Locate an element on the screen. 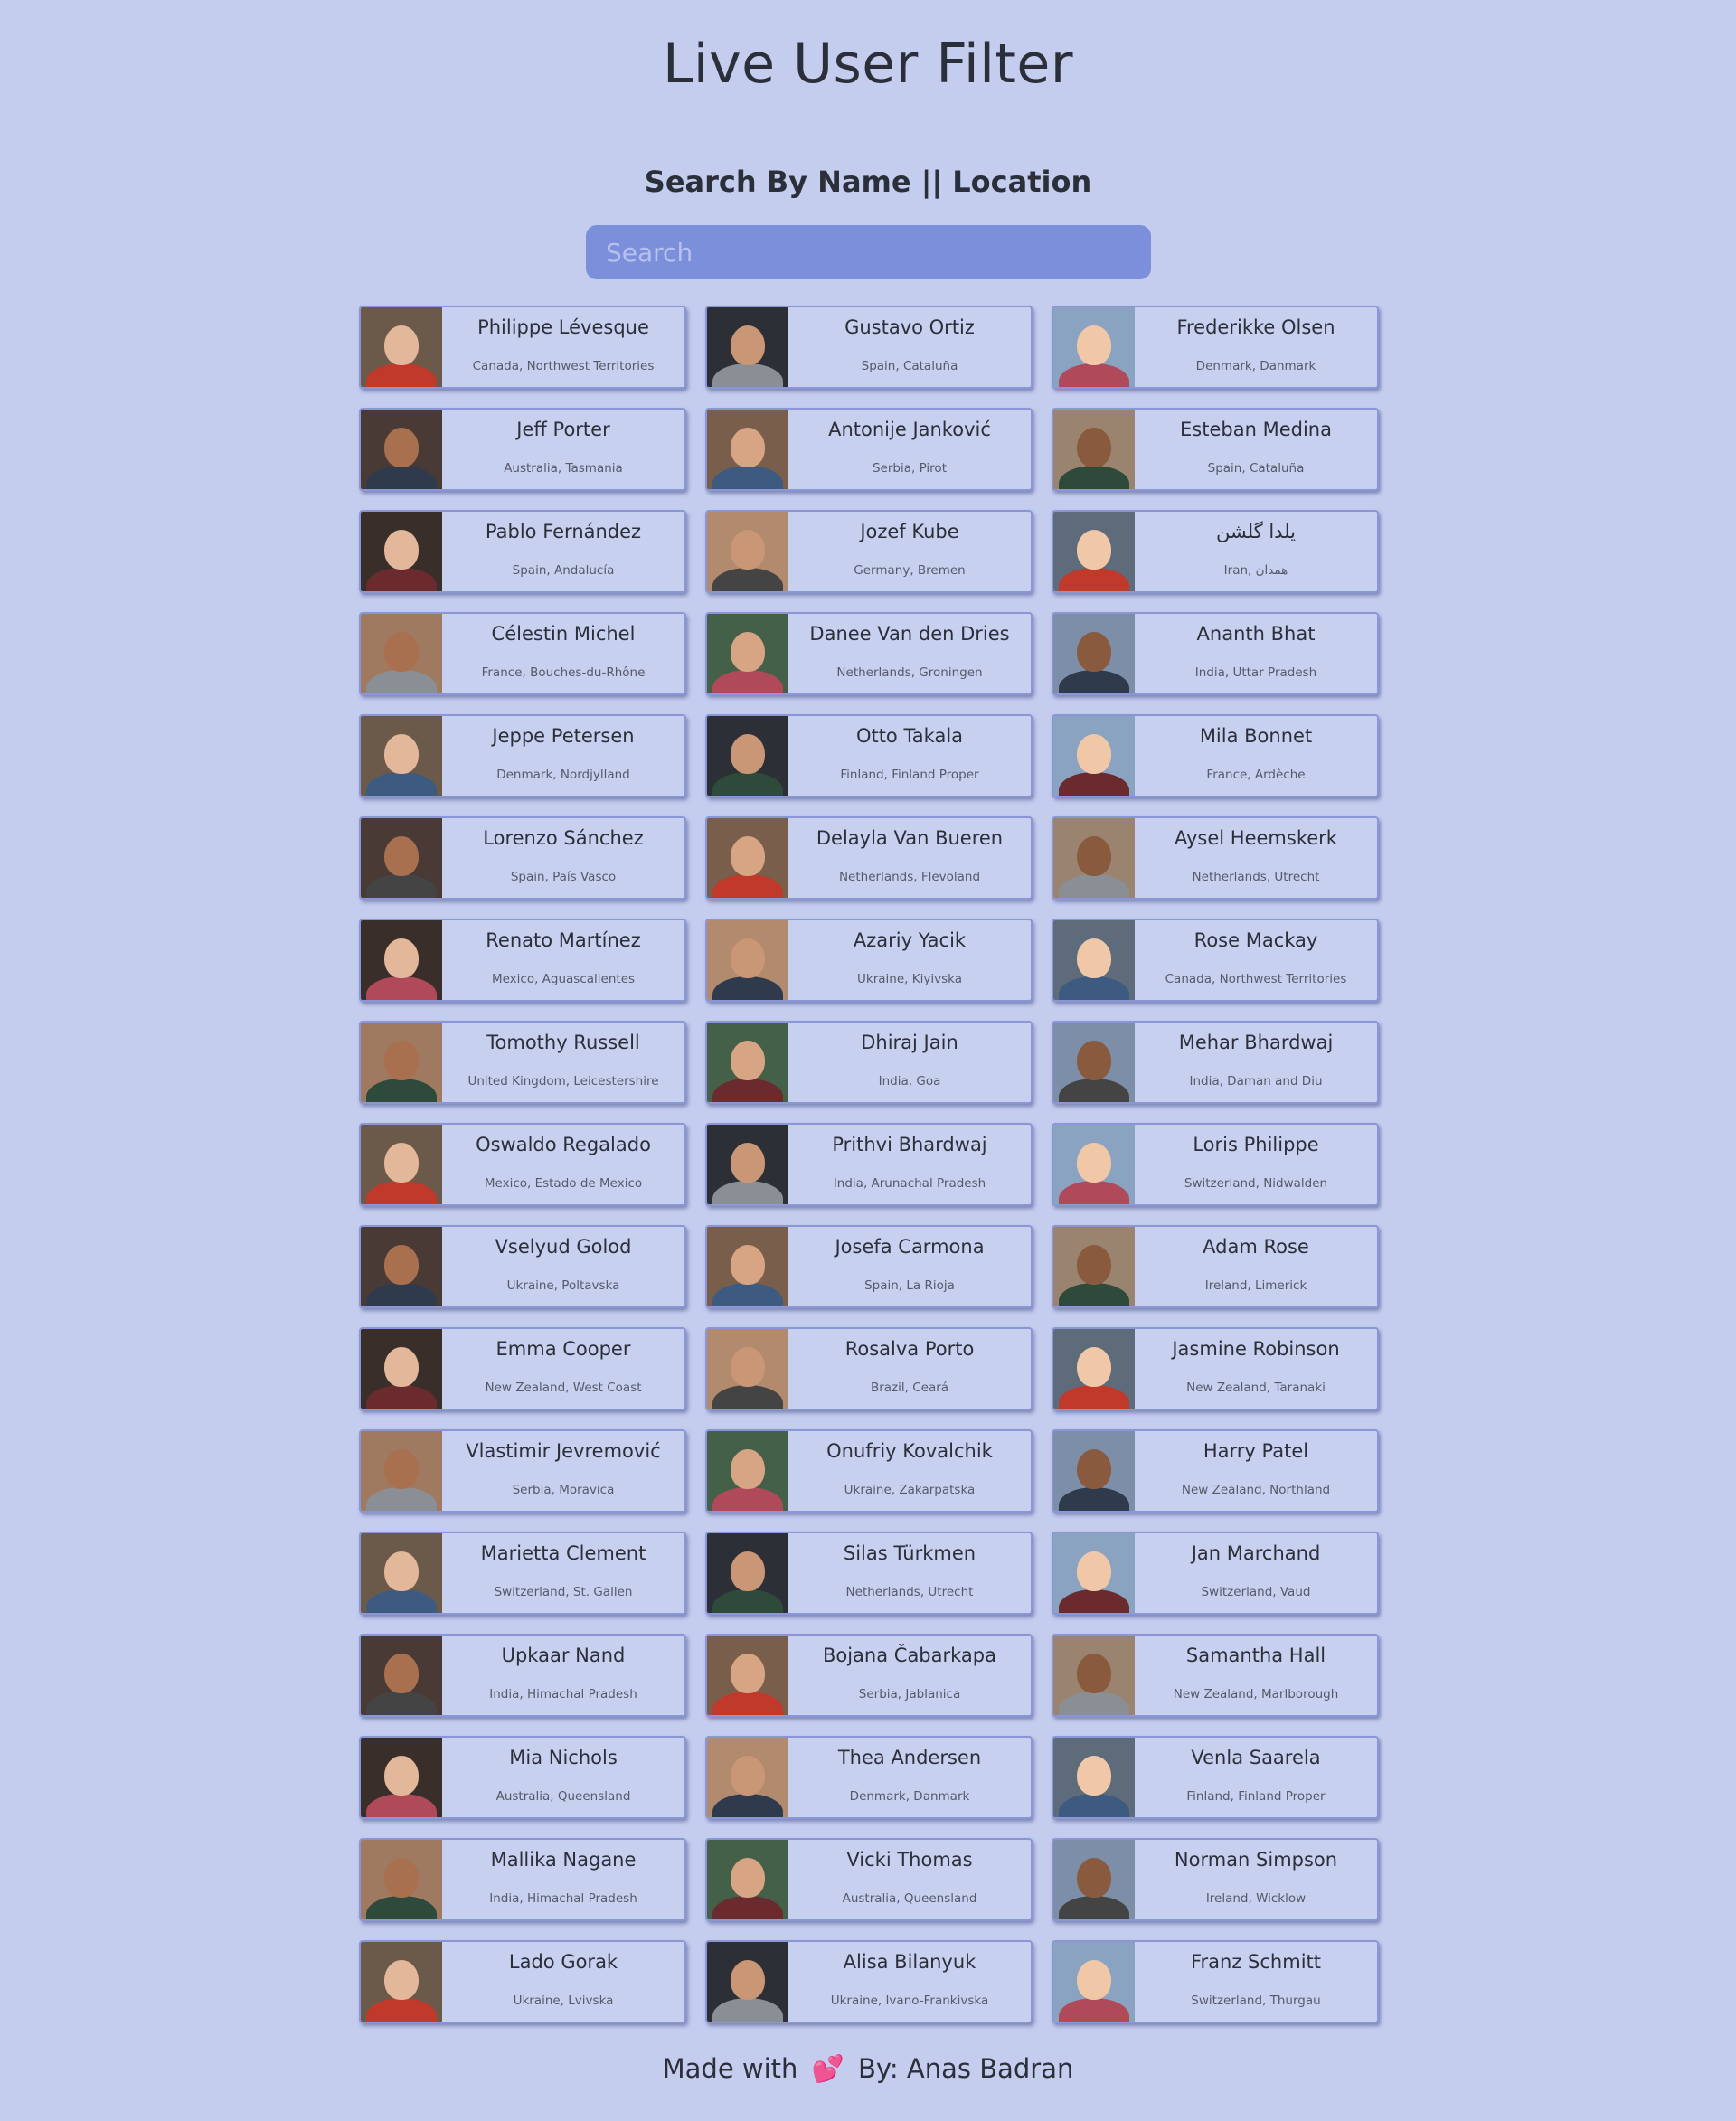 The image size is (1736, 2121). user-card: یلدا گلشن Iran, همدان is located at coordinates (1216, 551).